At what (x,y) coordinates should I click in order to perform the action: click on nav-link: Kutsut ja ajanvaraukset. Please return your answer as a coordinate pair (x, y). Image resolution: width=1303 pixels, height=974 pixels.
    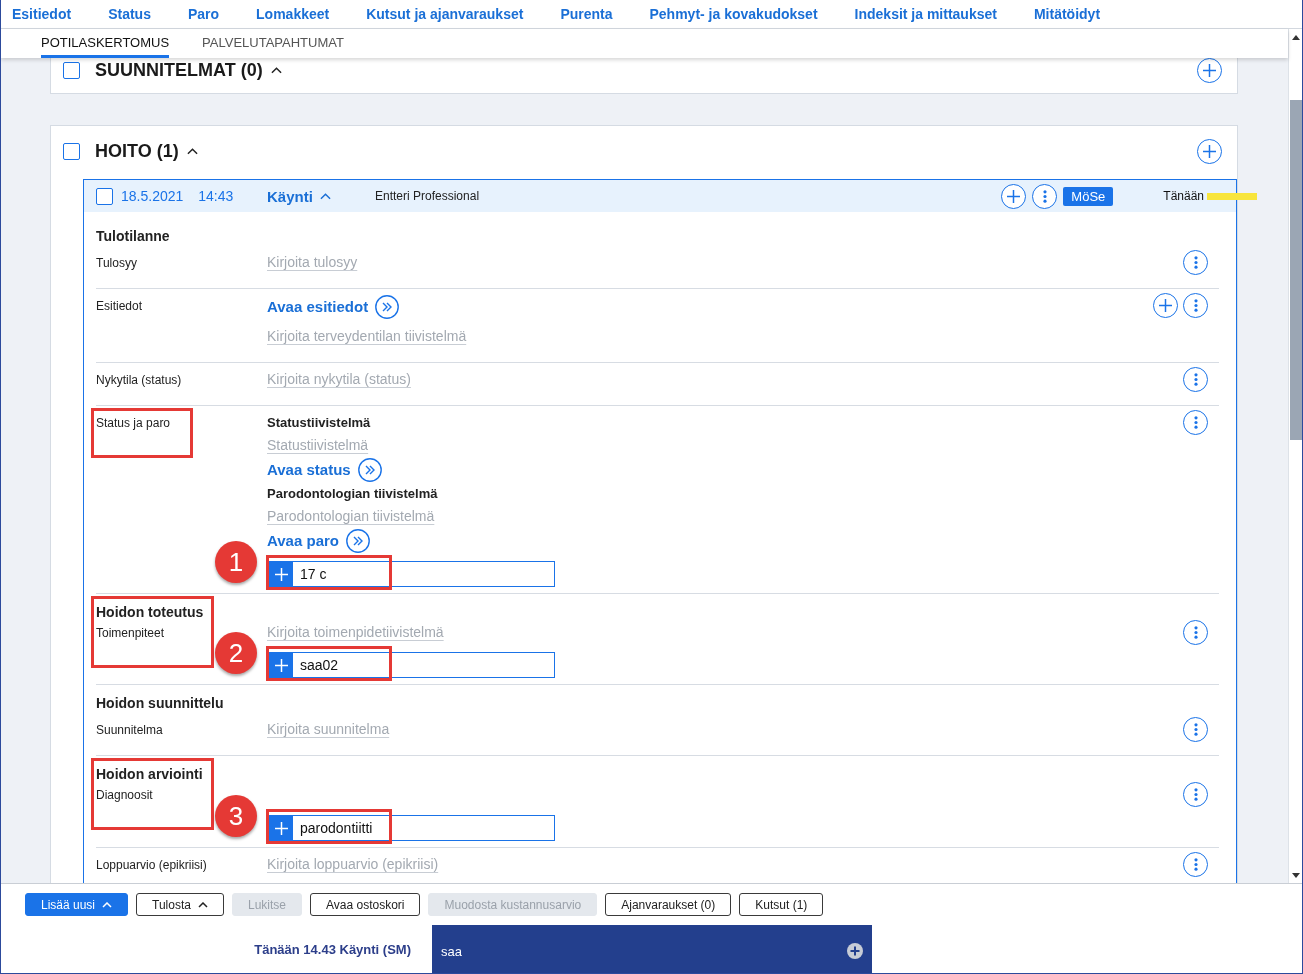
    Looking at the image, I should click on (445, 14).